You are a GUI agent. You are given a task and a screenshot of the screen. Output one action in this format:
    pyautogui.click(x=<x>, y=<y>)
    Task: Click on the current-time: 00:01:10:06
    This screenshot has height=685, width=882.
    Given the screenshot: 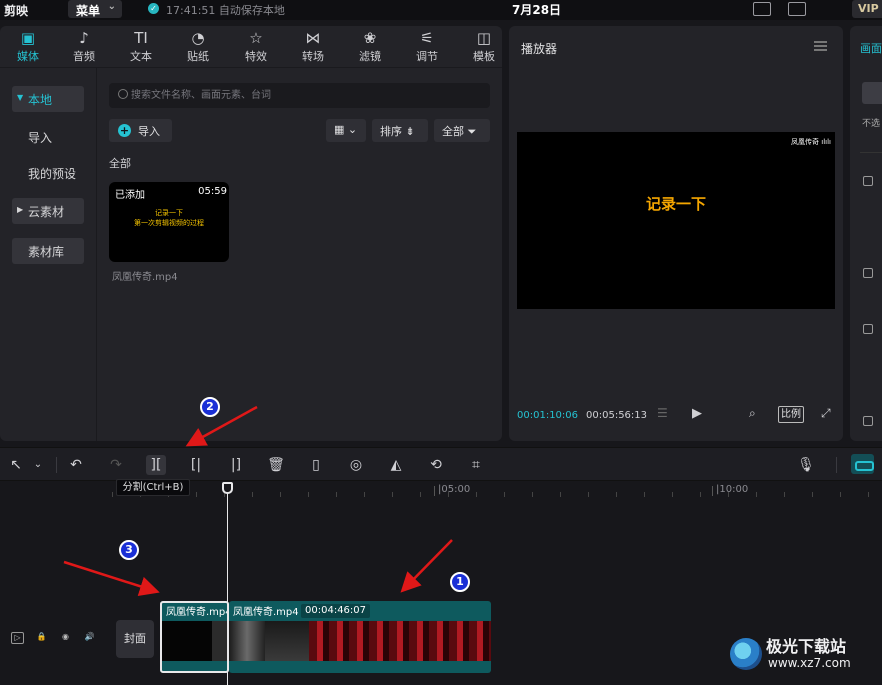 What is the action you would take?
    pyautogui.click(x=548, y=415)
    